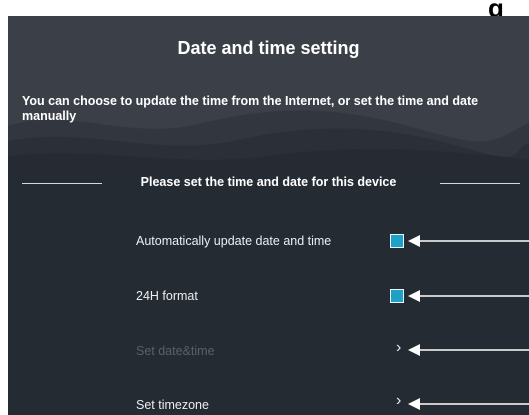 The width and height of the screenshot is (529, 415). I want to click on format-24h-label: 24H format, so click(167, 296).